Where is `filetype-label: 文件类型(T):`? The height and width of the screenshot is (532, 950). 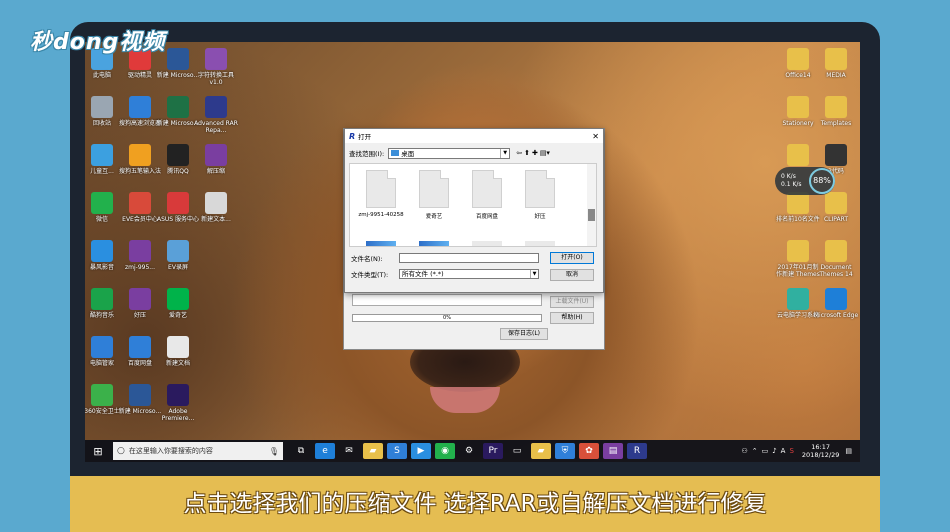
filetype-label: 文件类型(T): is located at coordinates (370, 275).